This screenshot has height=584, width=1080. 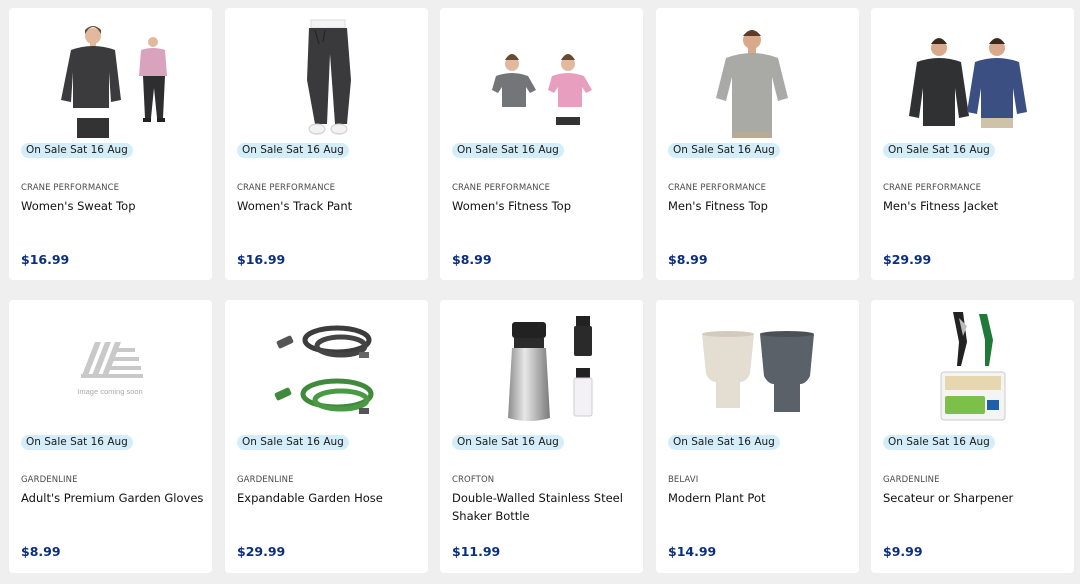 I want to click on product-price: $9.99, so click(x=903, y=551).